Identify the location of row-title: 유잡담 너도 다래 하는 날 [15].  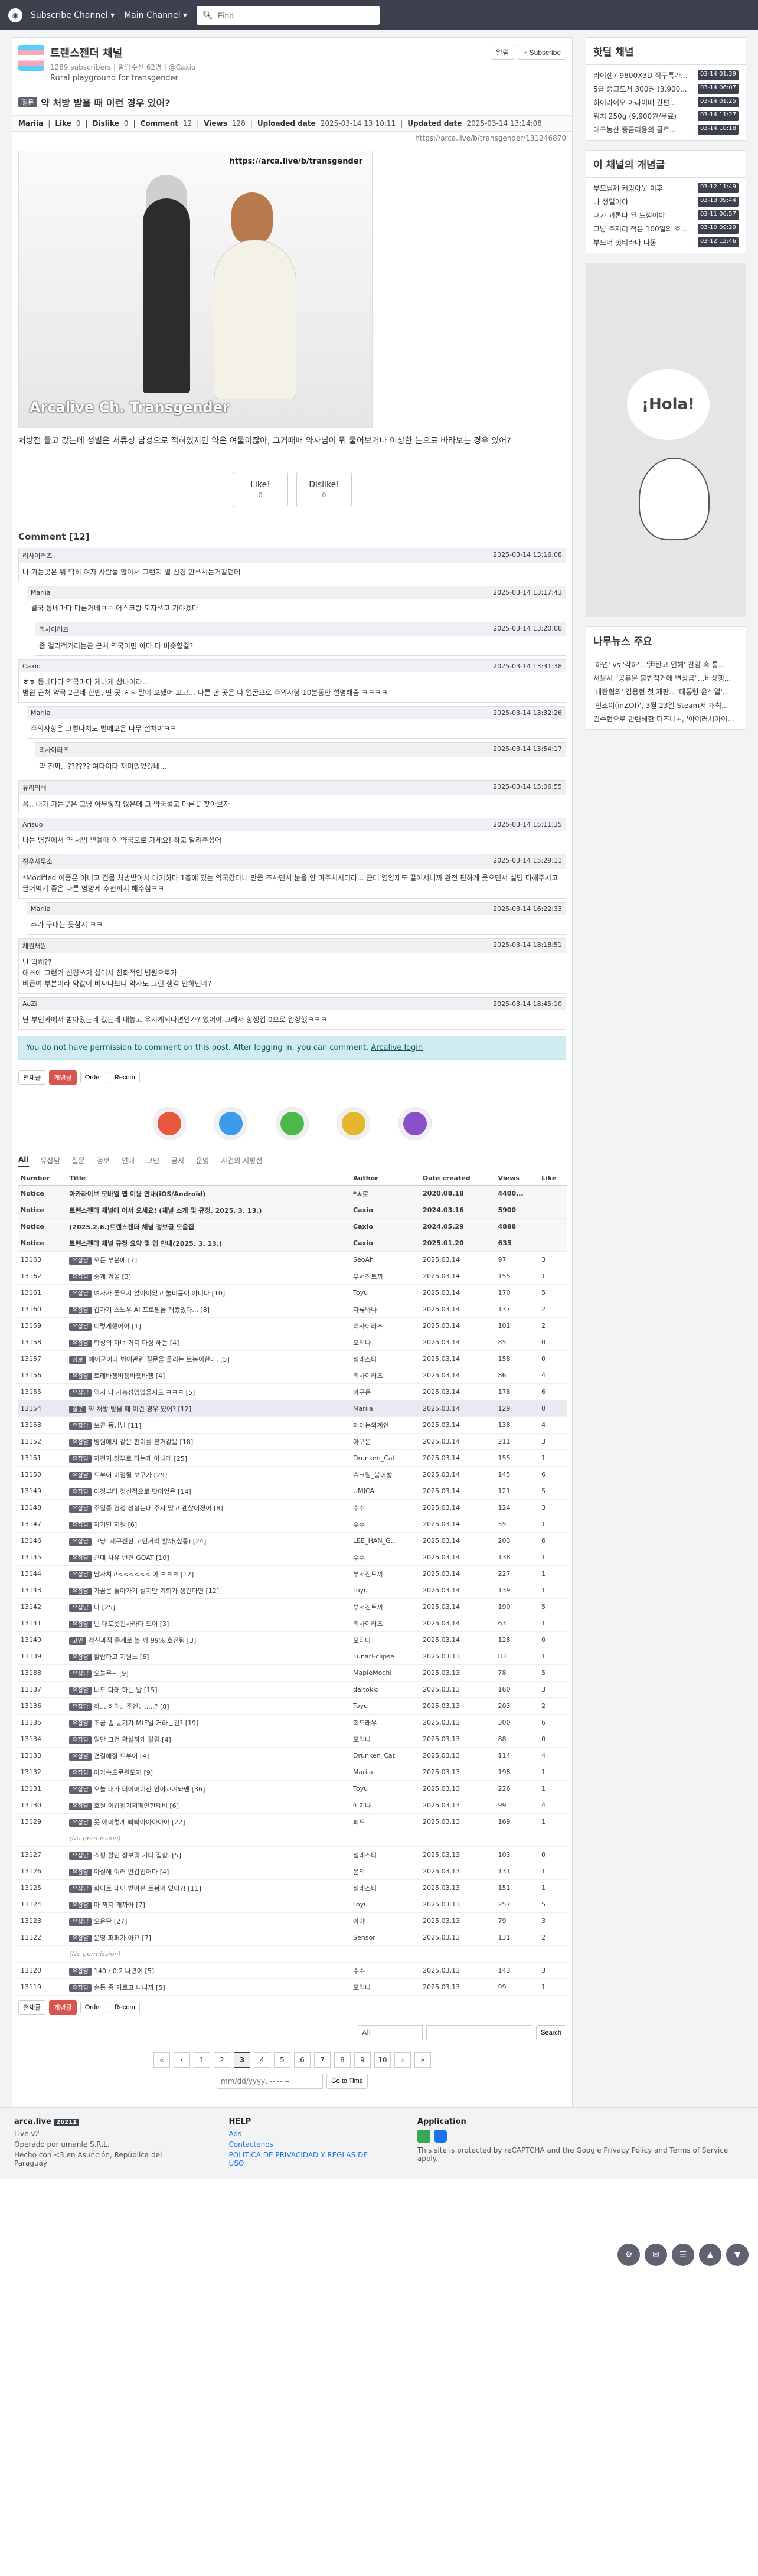
(209, 1689).